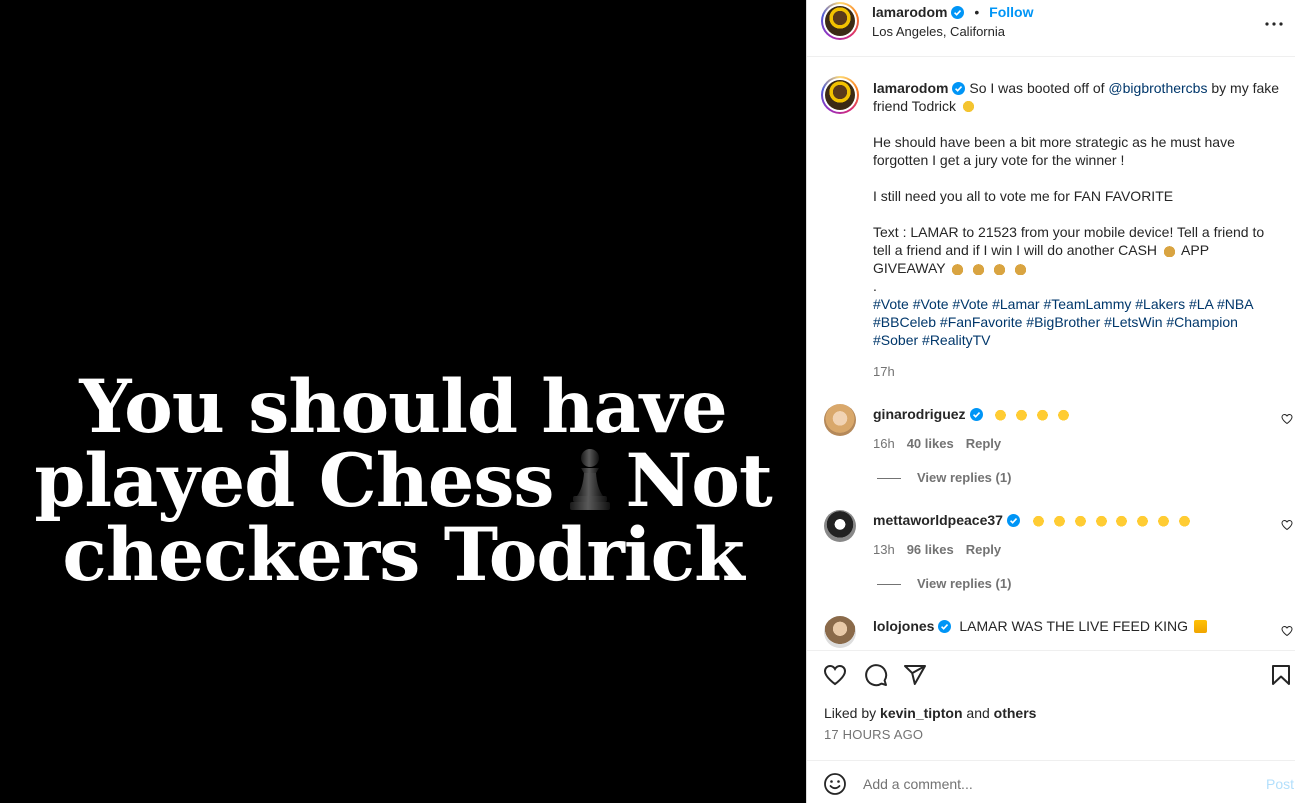 The width and height of the screenshot is (1295, 803). Describe the element at coordinates (909, 12) in the screenshot. I see `header-username: lamarodom` at that location.